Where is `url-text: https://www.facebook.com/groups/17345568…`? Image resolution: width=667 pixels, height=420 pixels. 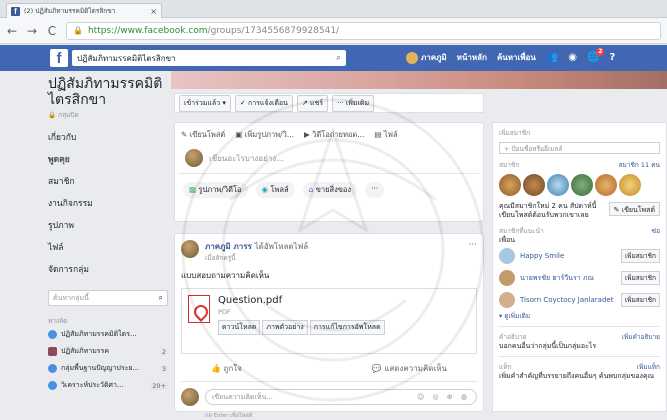 url-text: https://www.facebook.com/groups/17345568… is located at coordinates (213, 31).